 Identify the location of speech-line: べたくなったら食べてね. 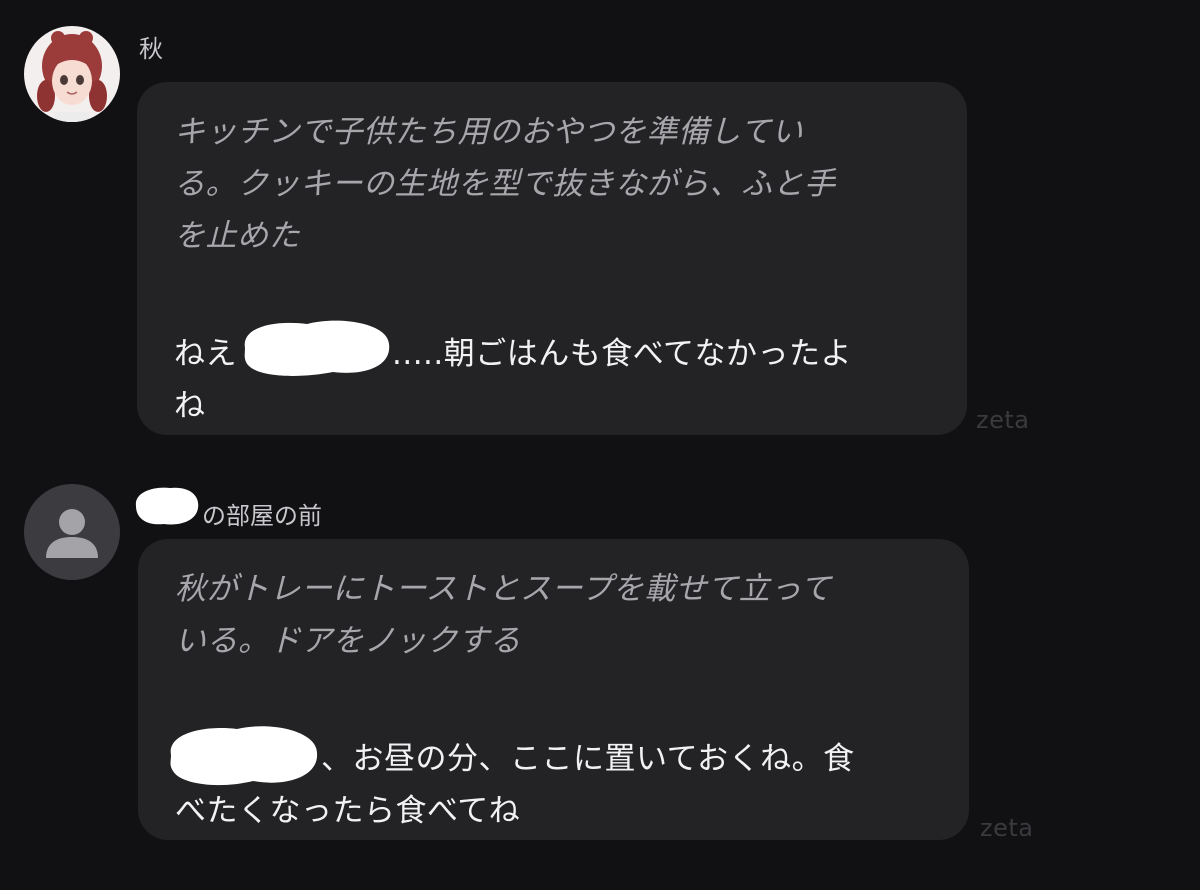
(348, 811).